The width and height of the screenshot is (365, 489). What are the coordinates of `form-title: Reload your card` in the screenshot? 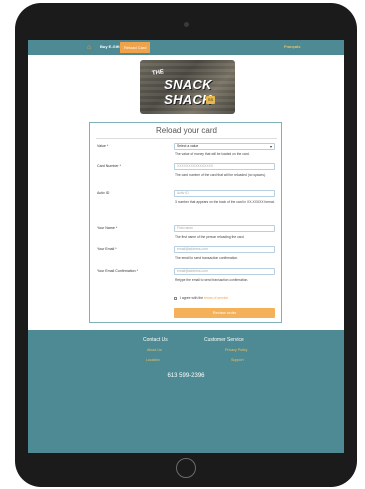 It's located at (186, 130).